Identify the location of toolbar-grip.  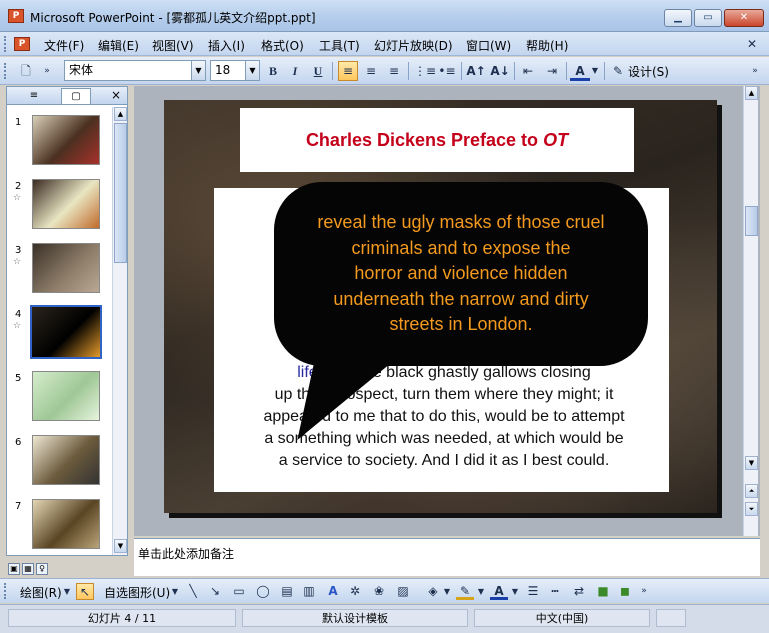
(6, 71).